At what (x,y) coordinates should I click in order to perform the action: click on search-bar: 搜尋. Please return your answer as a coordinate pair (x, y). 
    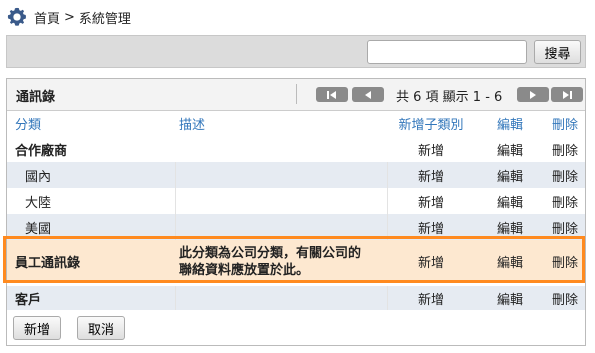
    Looking at the image, I should click on (296, 51).